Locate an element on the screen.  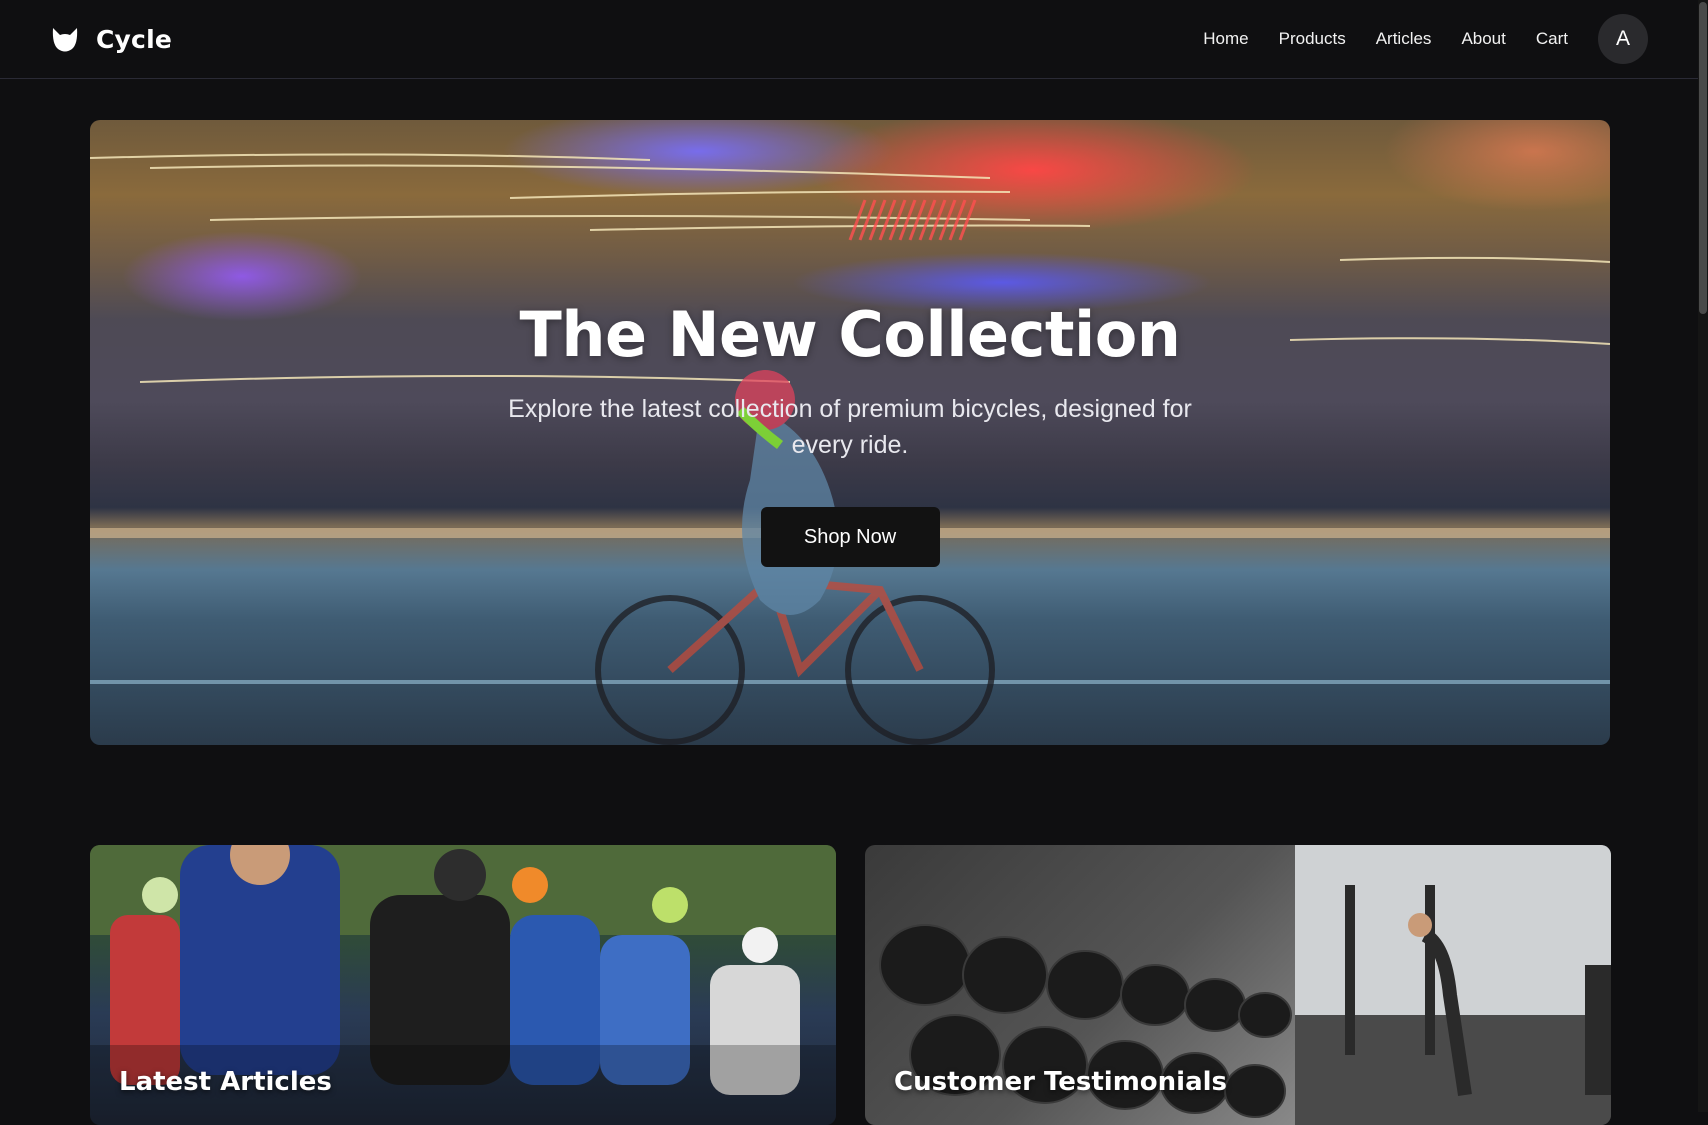
nav-links: Home Products Articles About Cart A is located at coordinates (1425, 39).